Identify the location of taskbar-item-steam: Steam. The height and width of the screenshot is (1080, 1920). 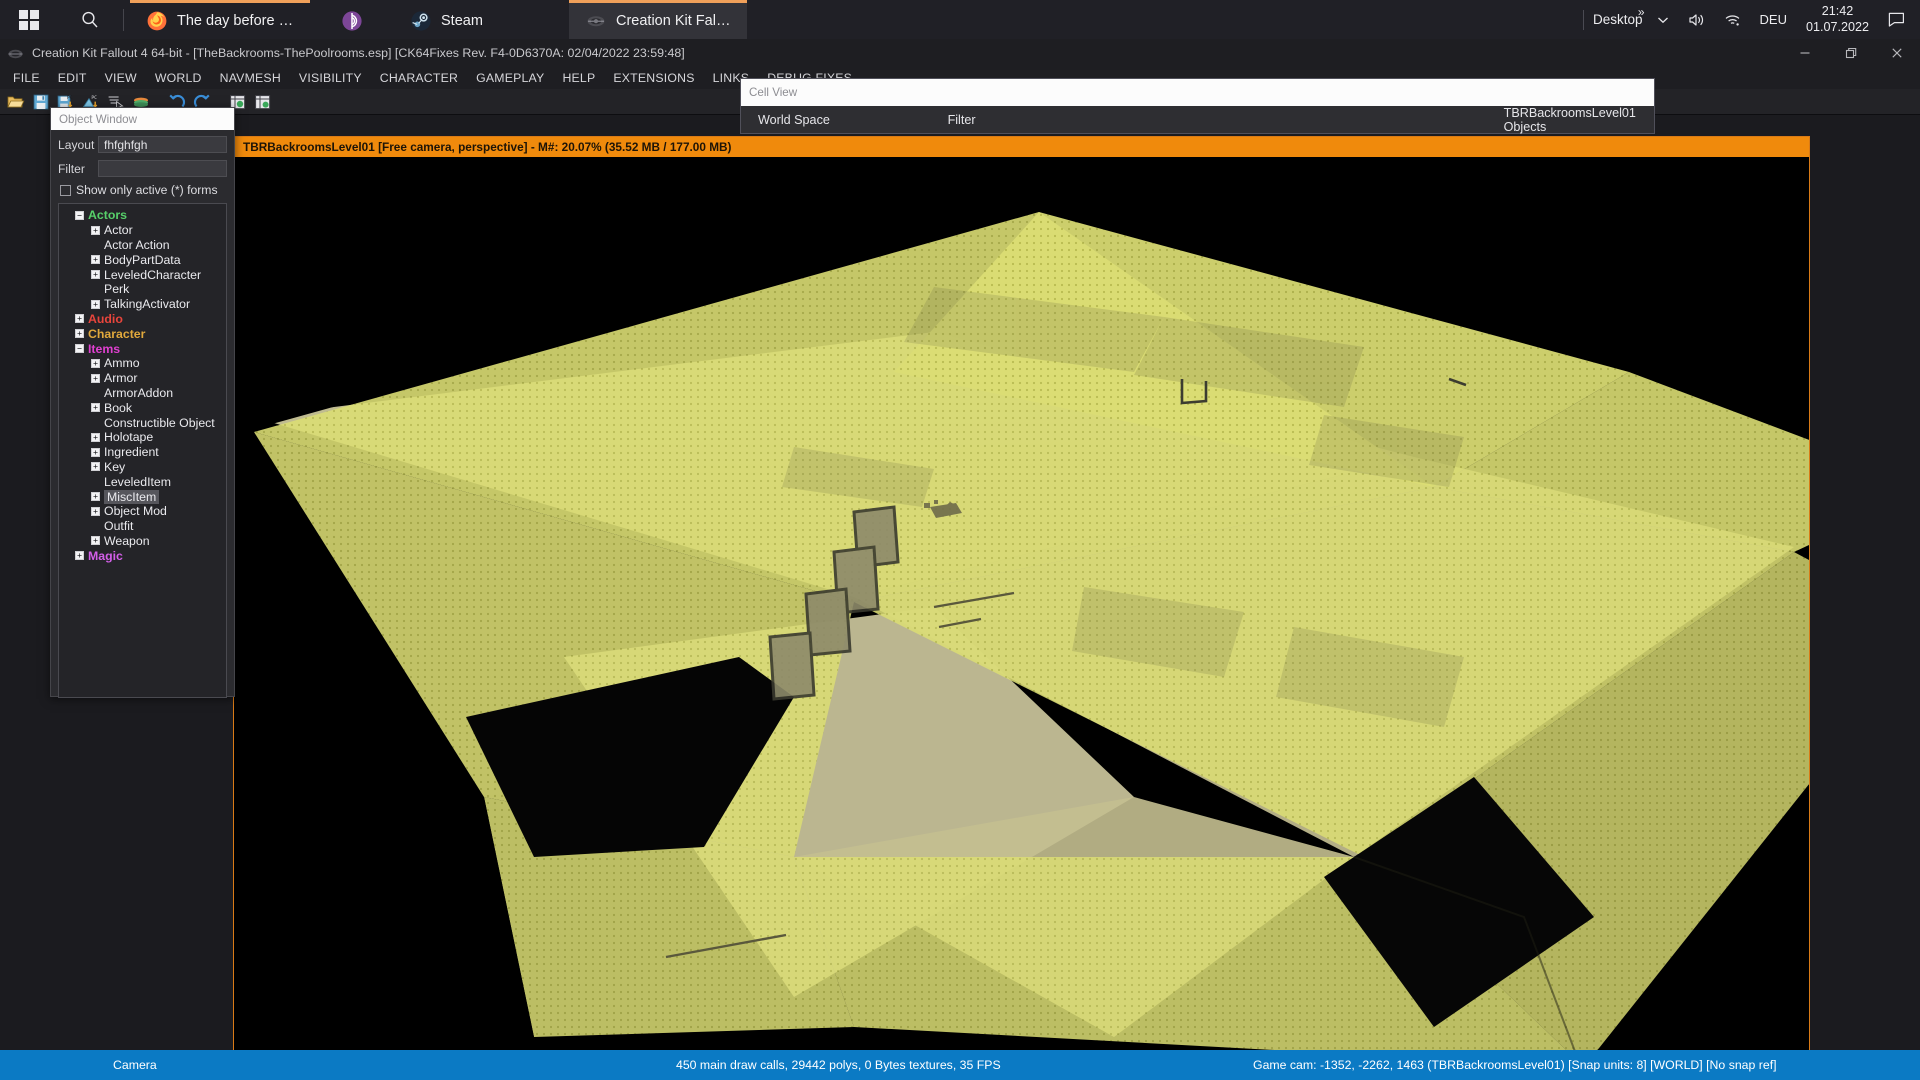
(481, 19).